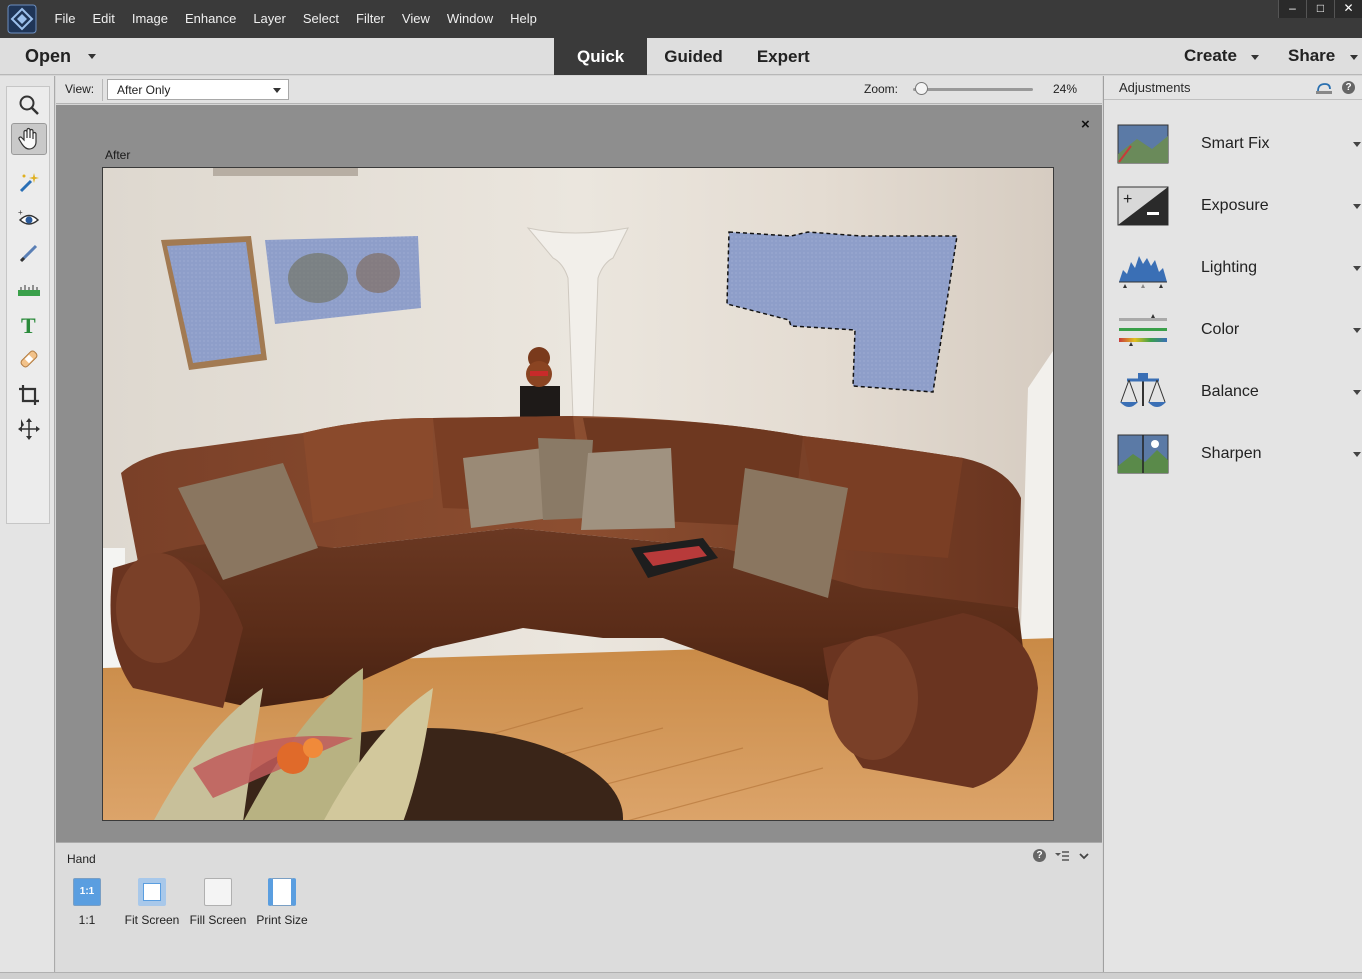 Image resolution: width=1362 pixels, height=979 pixels. I want to click on zoom-slider-track, so click(973, 89).